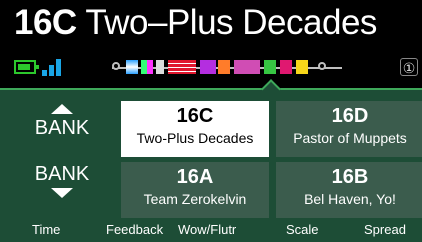  I want to click on dist-block-icon, so click(160, 67).